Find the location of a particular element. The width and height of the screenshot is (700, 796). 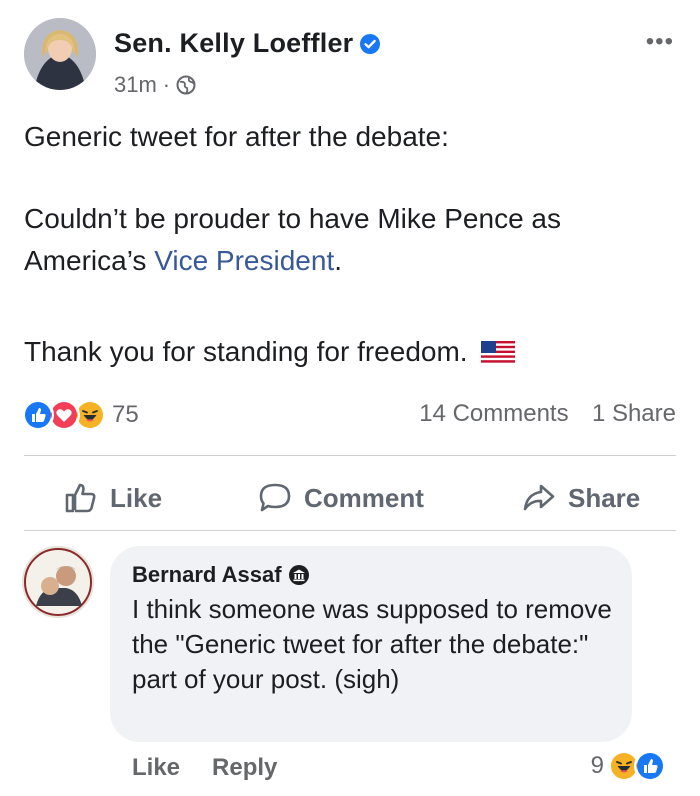

reaction-count: 75 is located at coordinates (125, 415).